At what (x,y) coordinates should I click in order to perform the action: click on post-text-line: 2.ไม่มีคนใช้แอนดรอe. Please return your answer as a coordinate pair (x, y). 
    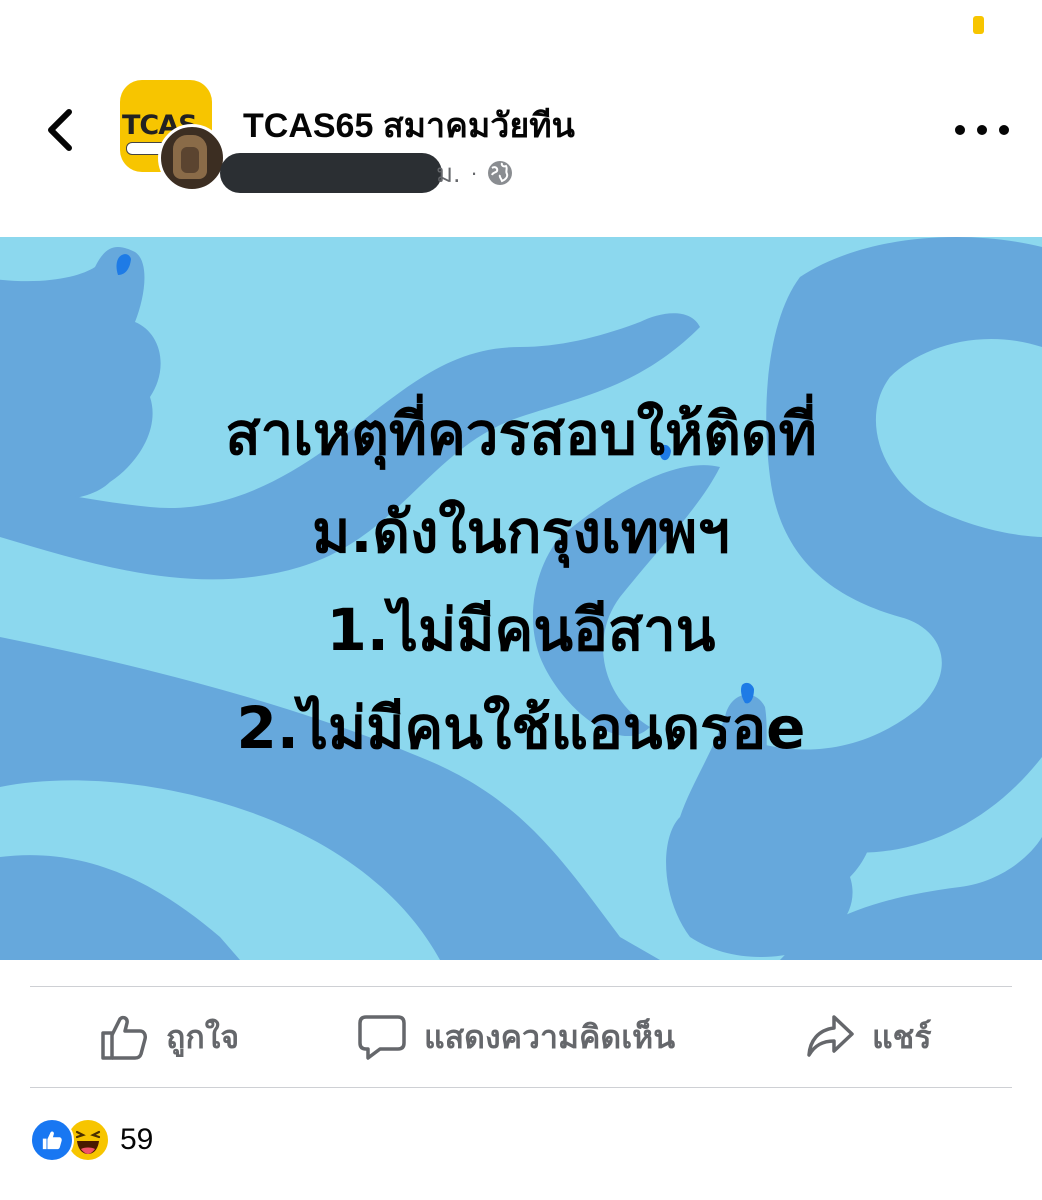
    Looking at the image, I should click on (521, 728).